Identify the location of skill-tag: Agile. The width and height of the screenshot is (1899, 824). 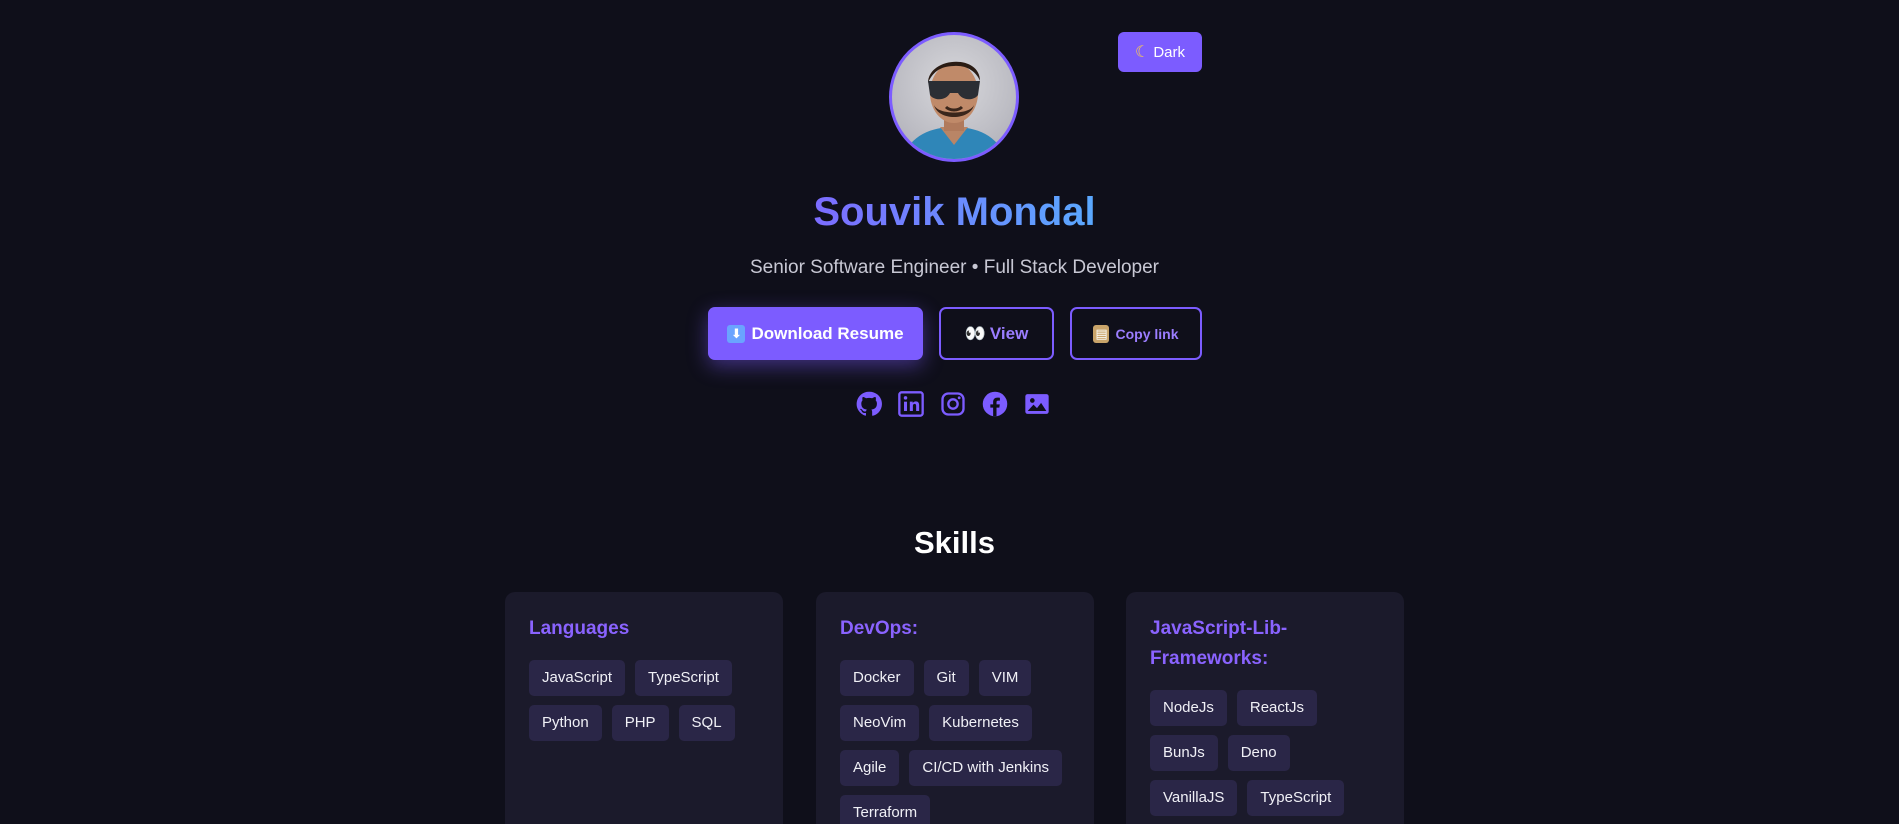
(870, 768).